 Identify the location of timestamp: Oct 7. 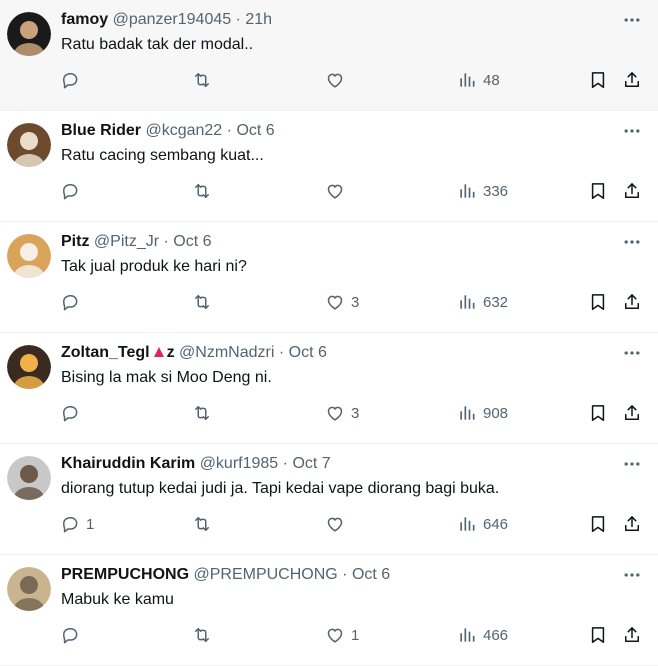
(311, 463).